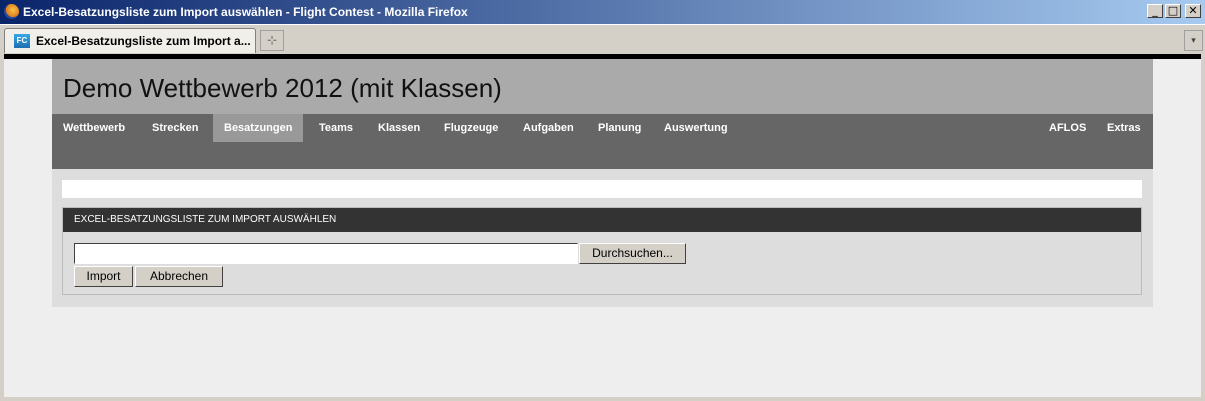 This screenshot has height=401, width=1205. I want to click on message-bar, so click(602, 189).